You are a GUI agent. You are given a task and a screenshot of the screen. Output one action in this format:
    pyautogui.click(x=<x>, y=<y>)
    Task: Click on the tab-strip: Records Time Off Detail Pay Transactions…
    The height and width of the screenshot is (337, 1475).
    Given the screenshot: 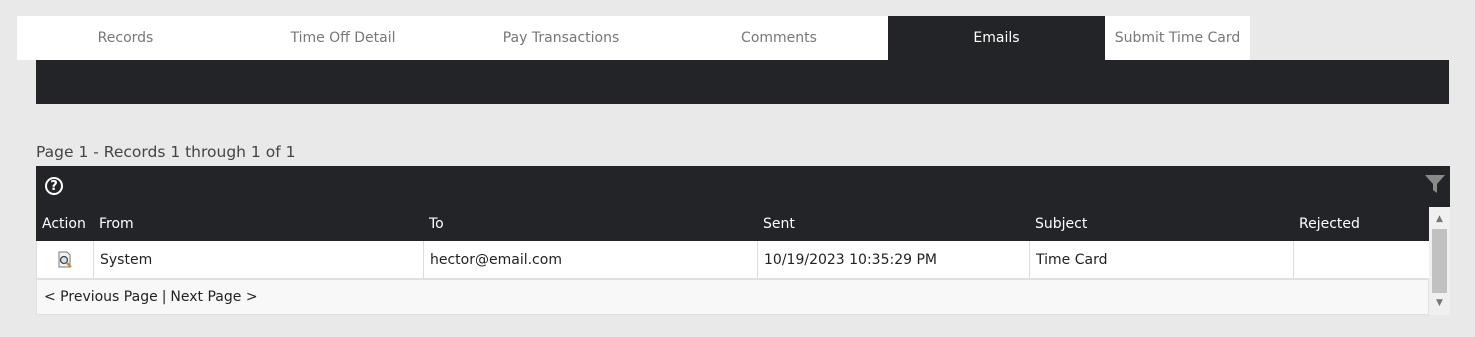 What is the action you would take?
    pyautogui.click(x=633, y=38)
    